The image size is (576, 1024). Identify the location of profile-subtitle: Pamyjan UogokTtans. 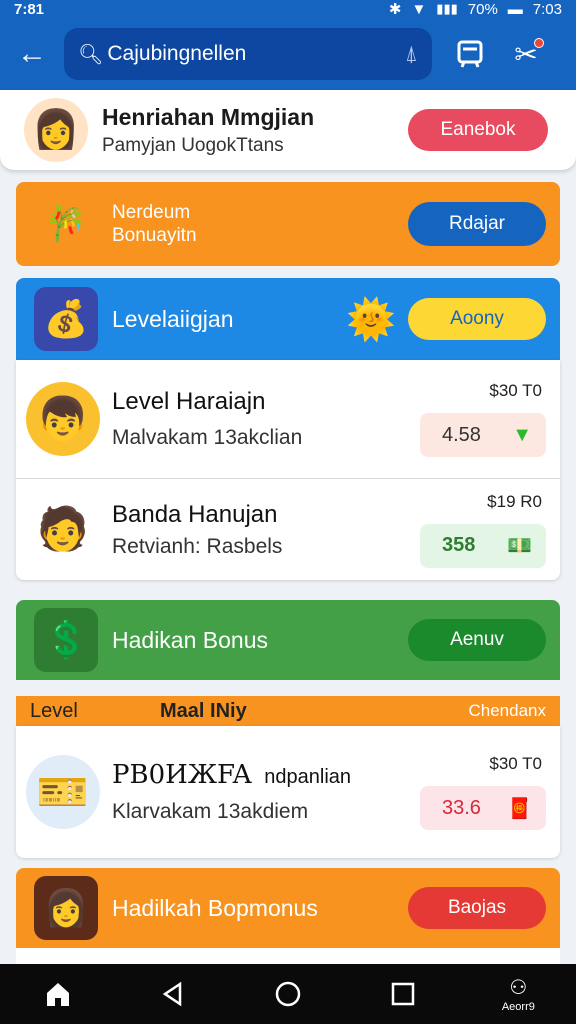
(193, 145).